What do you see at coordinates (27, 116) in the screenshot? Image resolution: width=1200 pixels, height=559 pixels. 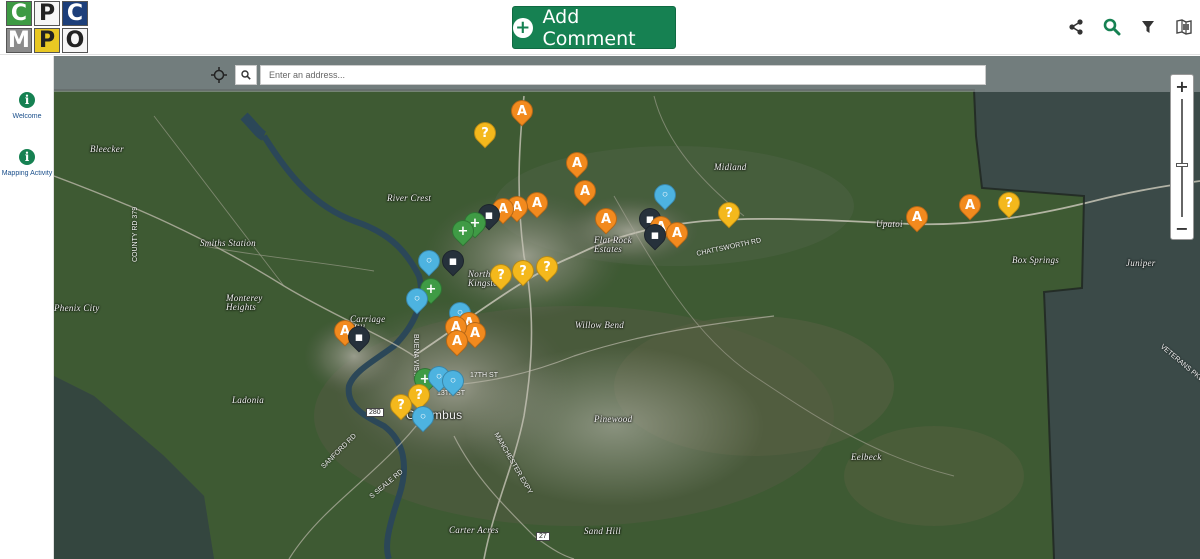 I see `sidebar-item-label: Welcome` at bounding box center [27, 116].